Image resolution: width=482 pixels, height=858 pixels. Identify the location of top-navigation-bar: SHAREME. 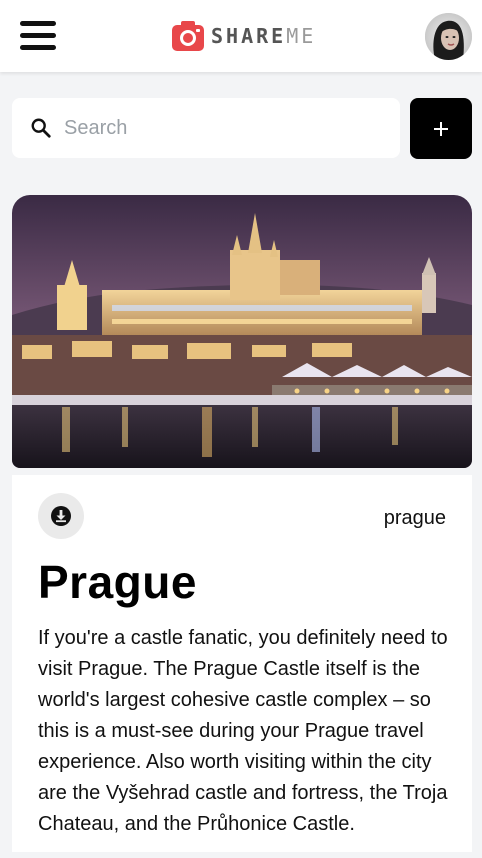
(241, 36).